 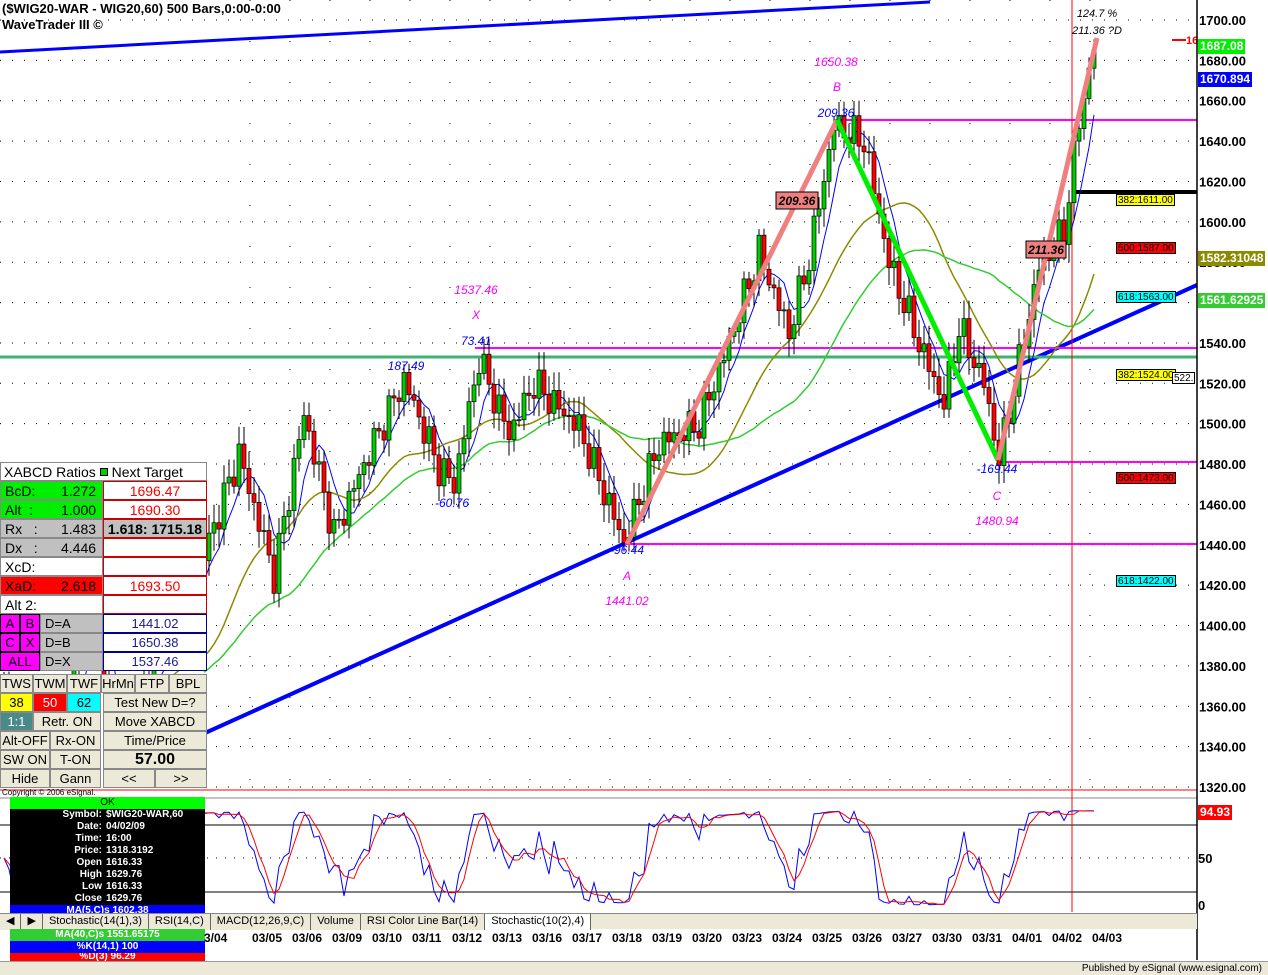 What do you see at coordinates (155, 740) in the screenshot?
I see `tp-button: Time/Price` at bounding box center [155, 740].